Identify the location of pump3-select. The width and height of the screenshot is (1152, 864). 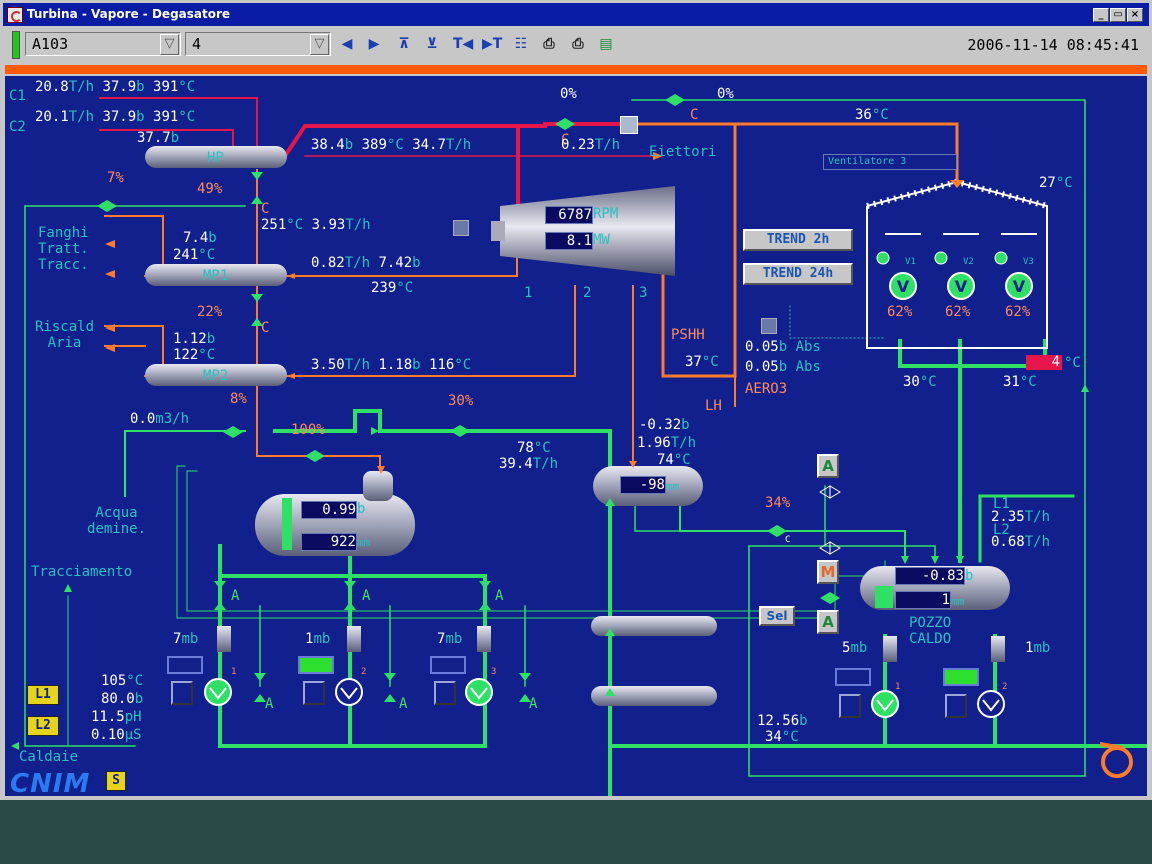
(445, 693).